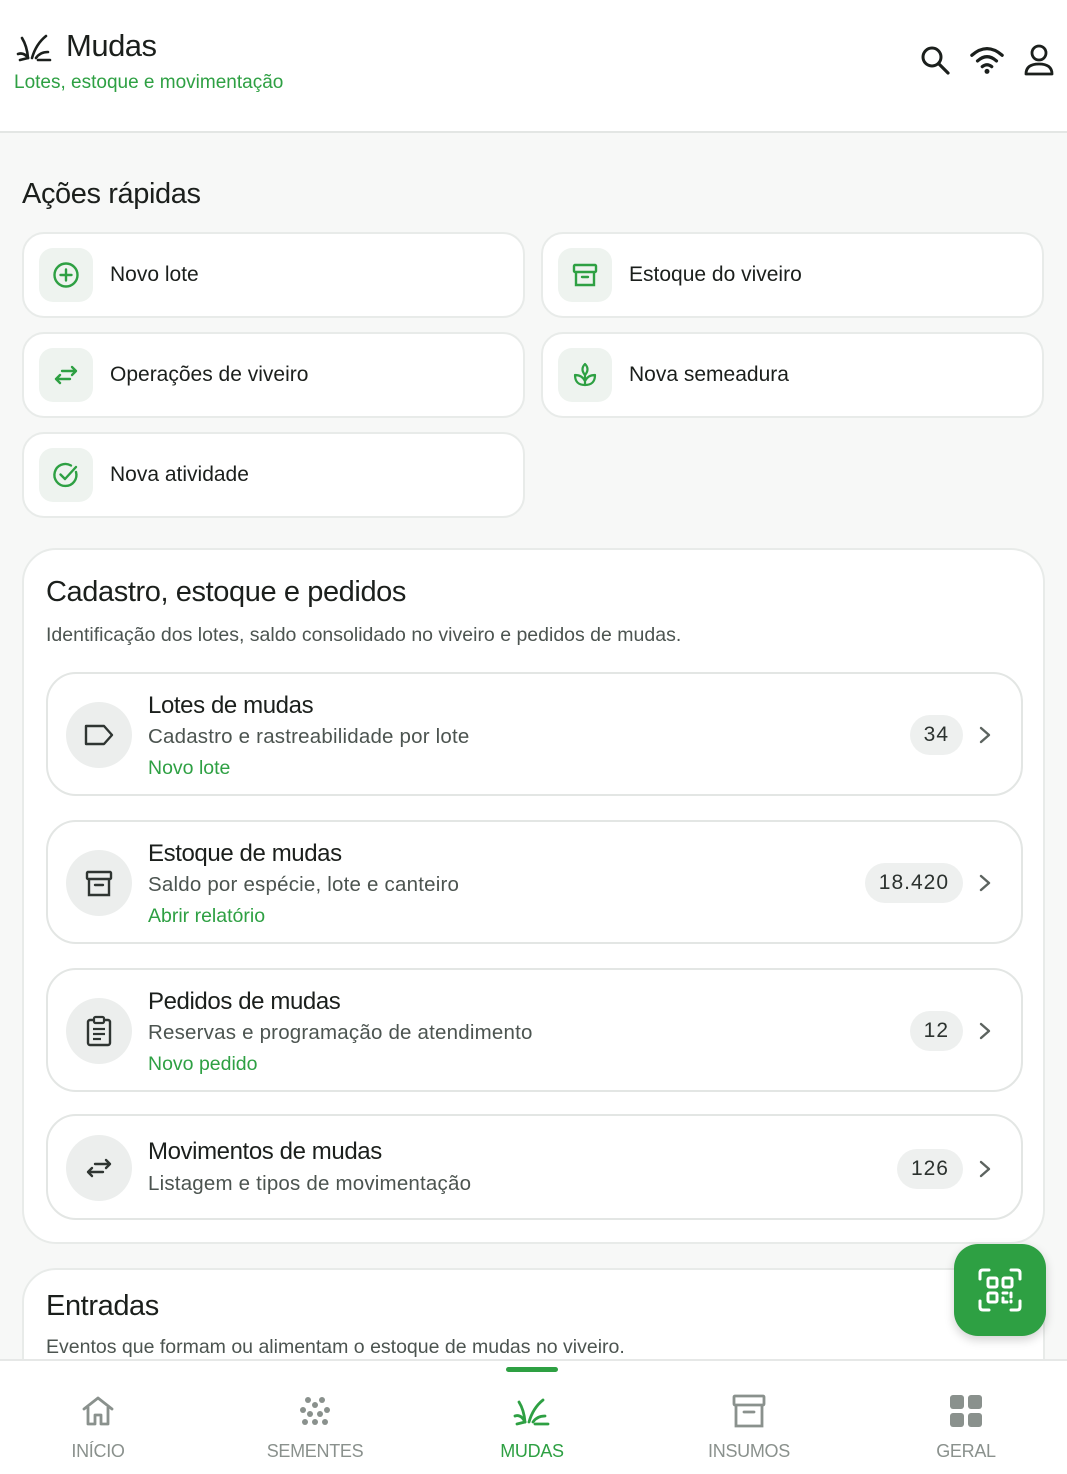 The image size is (1067, 1474). Describe the element at coordinates (98, 1451) in the screenshot. I see `nav-label: INÍCIO` at that location.